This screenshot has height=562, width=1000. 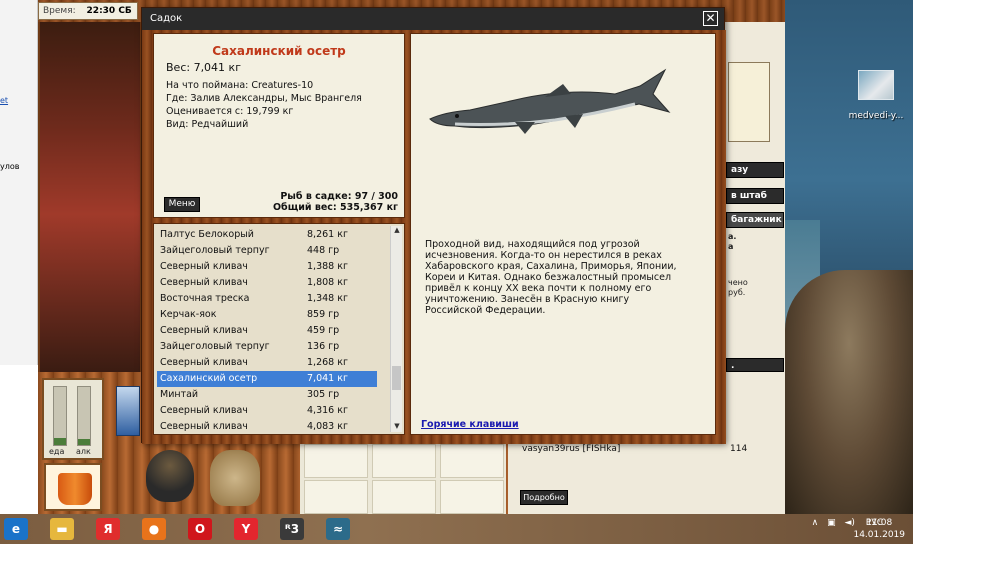 I want to click on folder-icon: ▬, so click(x=62, y=529).